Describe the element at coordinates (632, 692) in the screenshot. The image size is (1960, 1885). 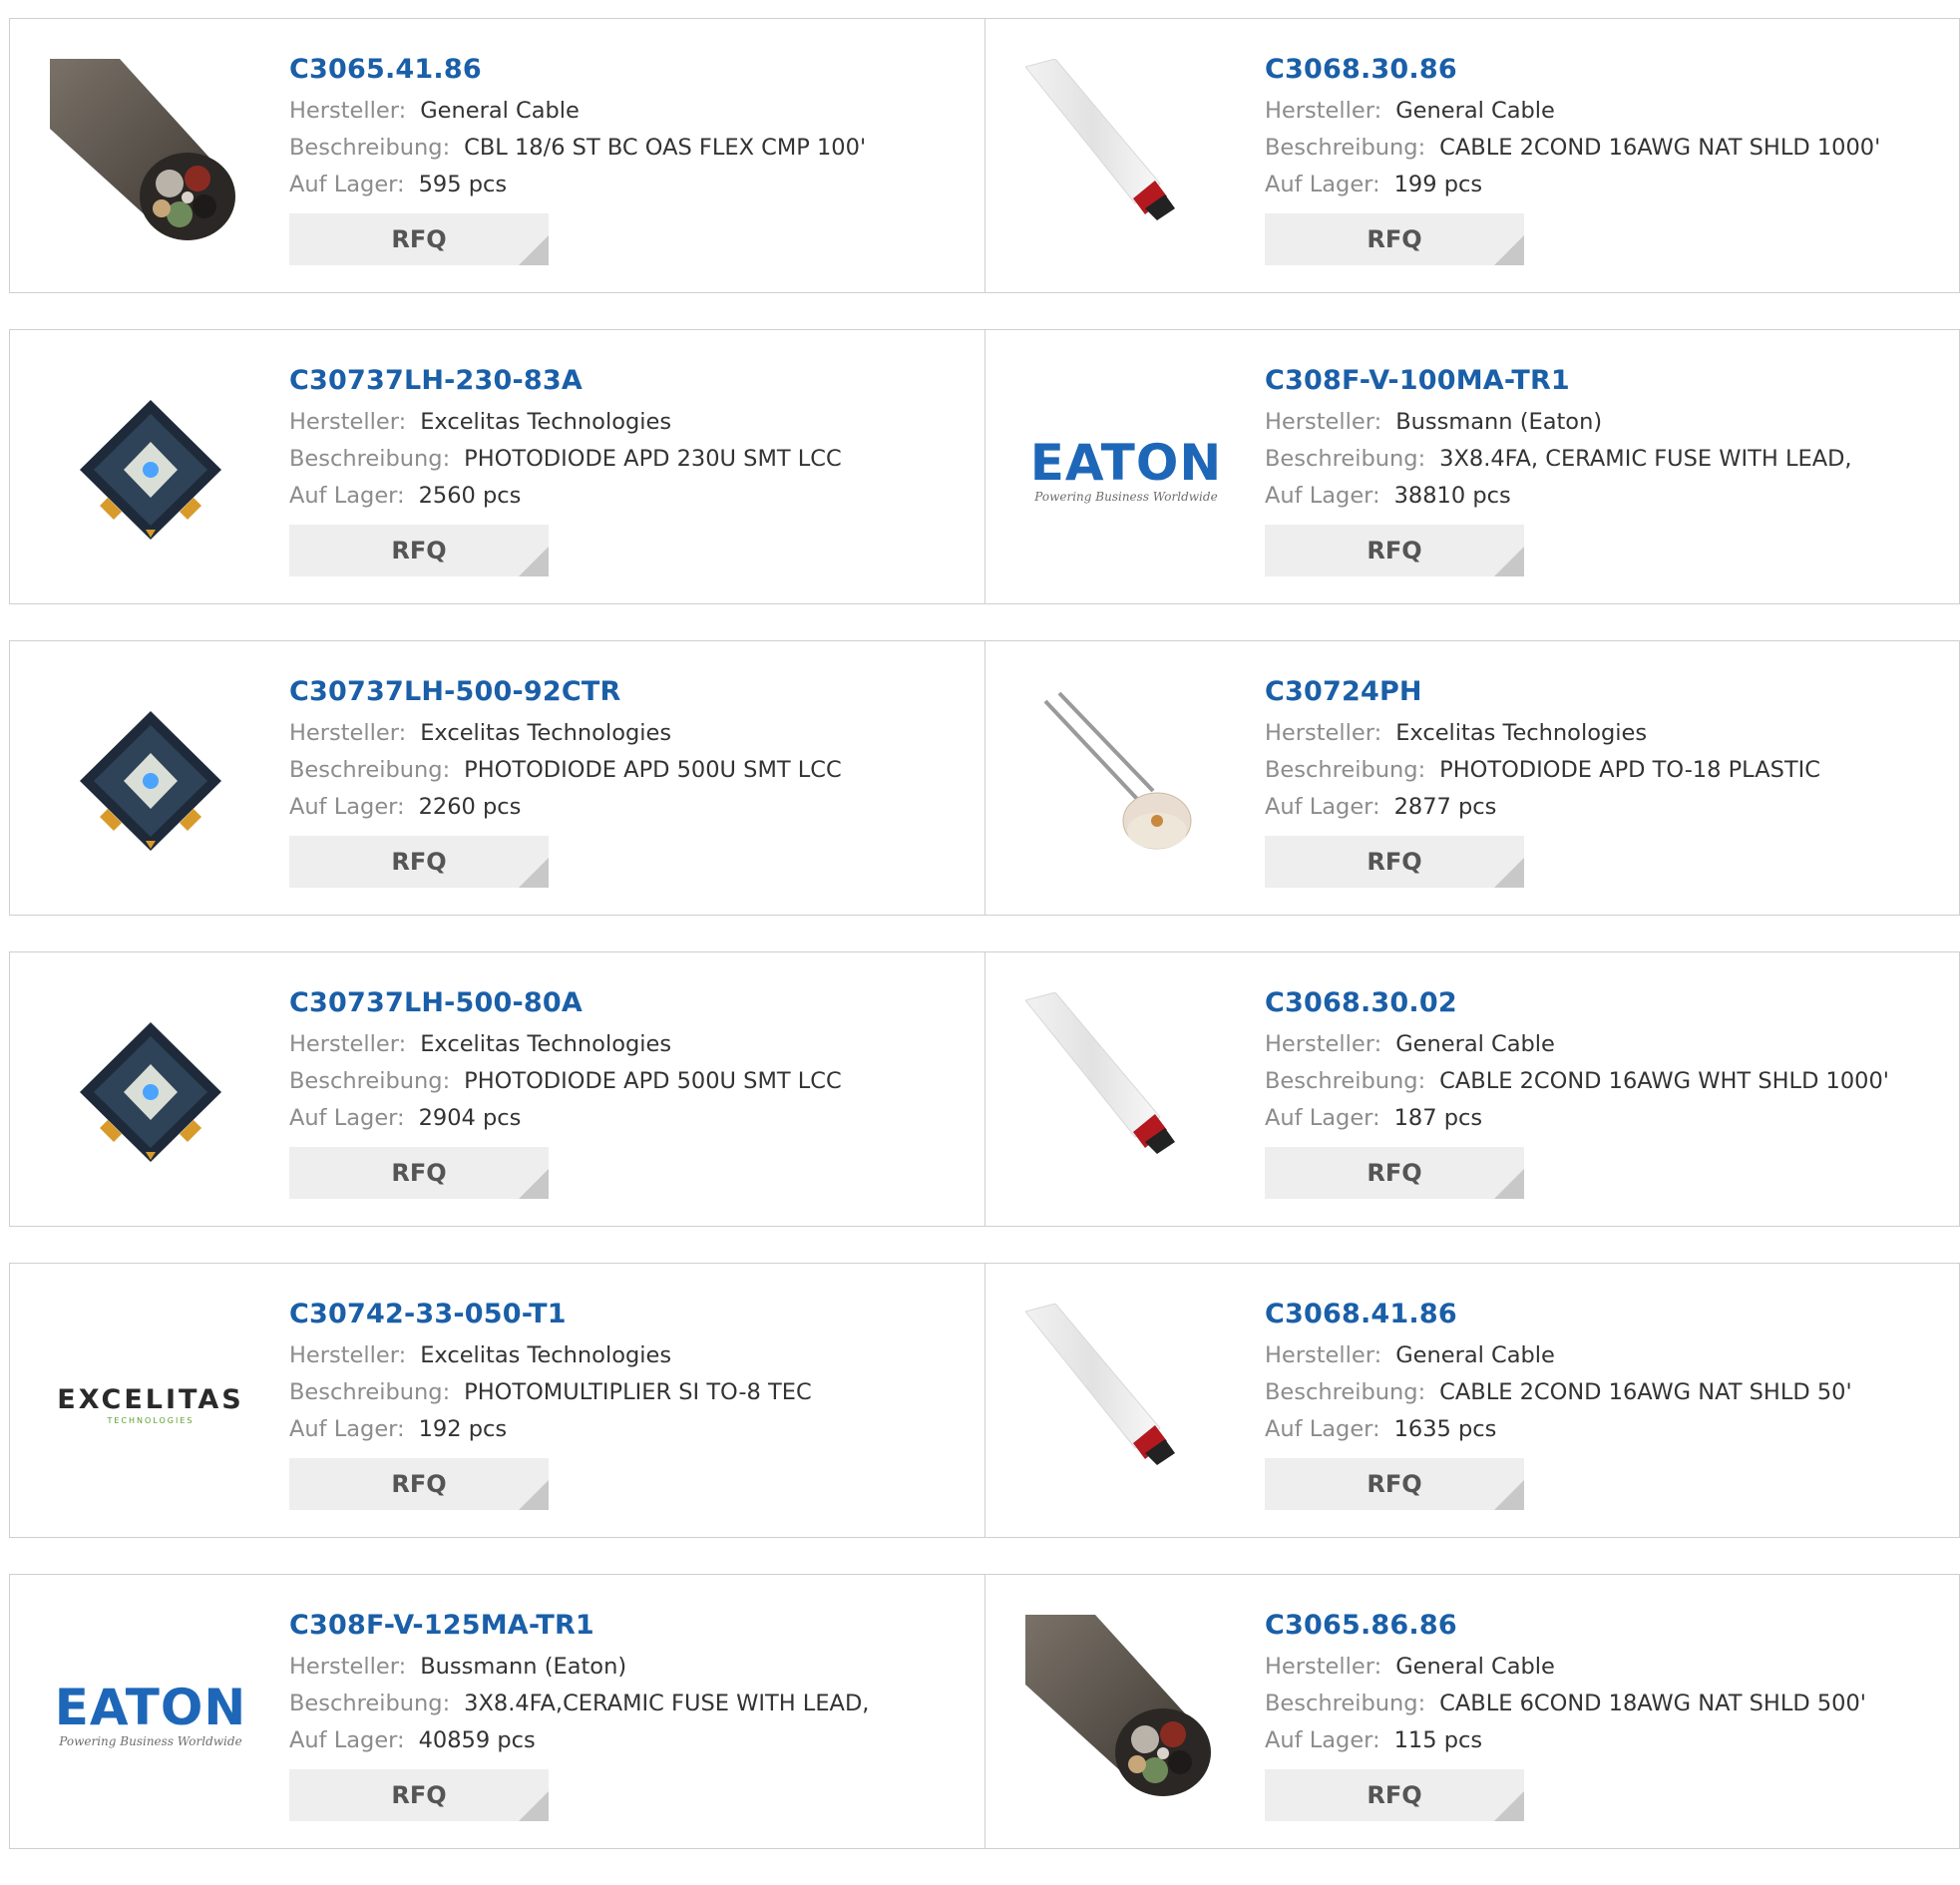
I see `part-number-link: C30737LH-500-92CTR` at that location.